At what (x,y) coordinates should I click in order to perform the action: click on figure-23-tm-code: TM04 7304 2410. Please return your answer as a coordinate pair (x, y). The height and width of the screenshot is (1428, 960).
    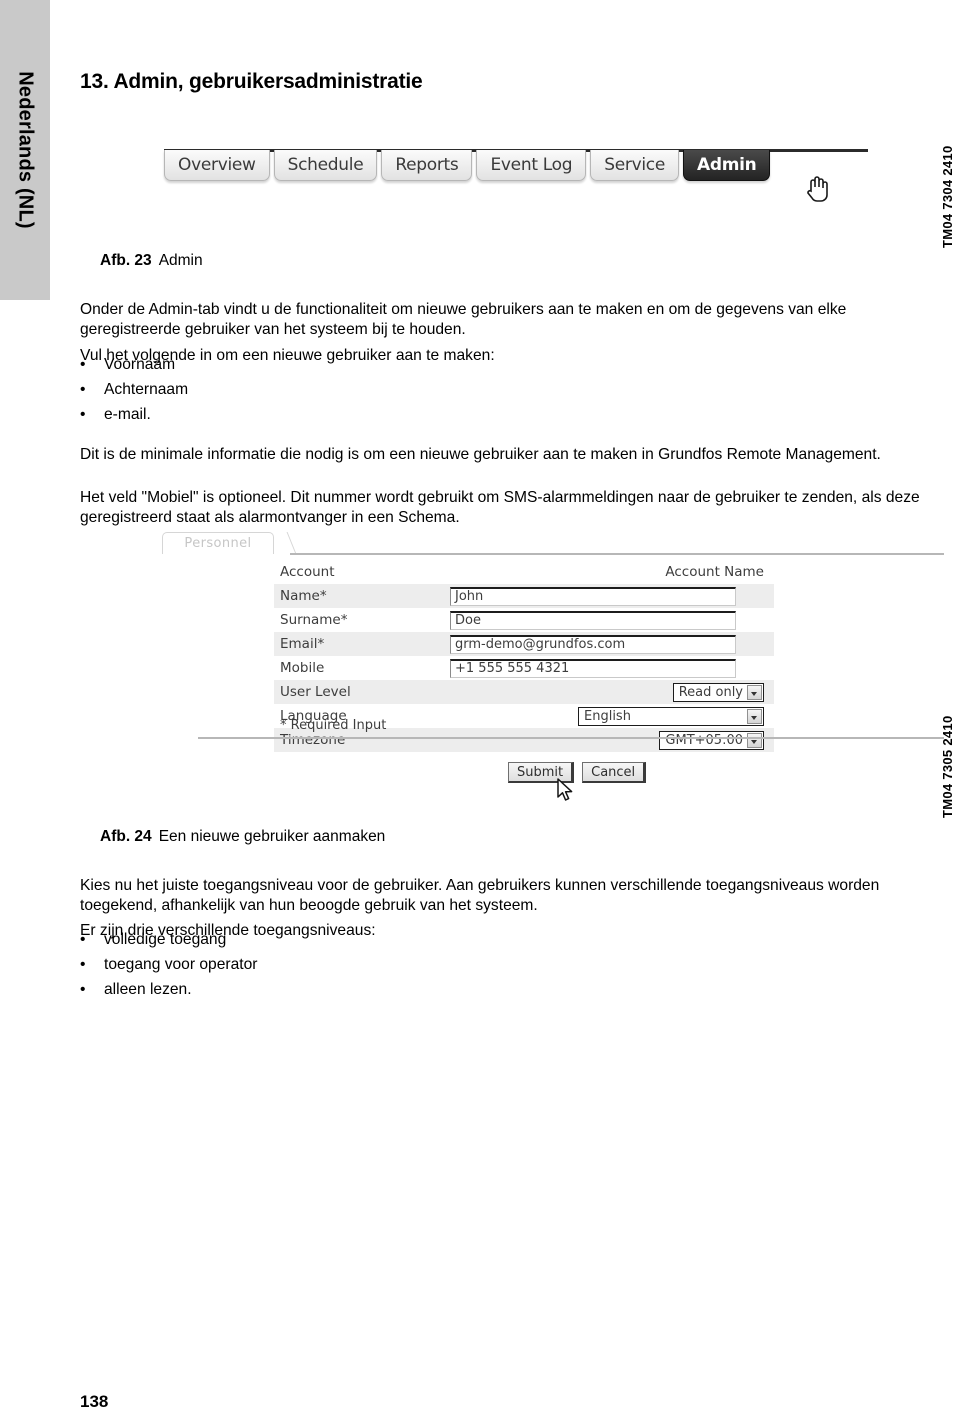
    Looking at the image, I should click on (947, 197).